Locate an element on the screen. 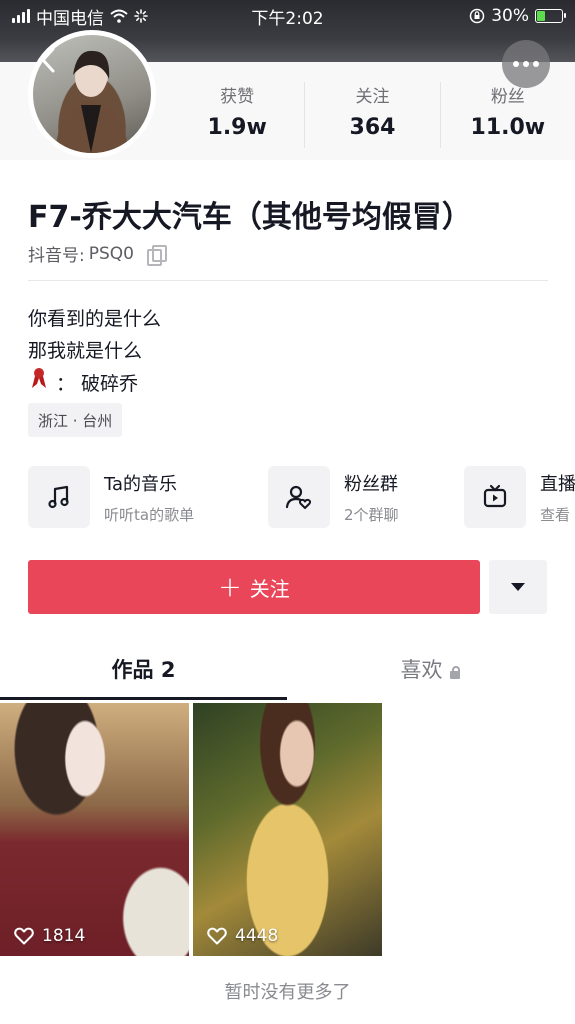  stat-label: 粉丝 is located at coordinates (507, 97).